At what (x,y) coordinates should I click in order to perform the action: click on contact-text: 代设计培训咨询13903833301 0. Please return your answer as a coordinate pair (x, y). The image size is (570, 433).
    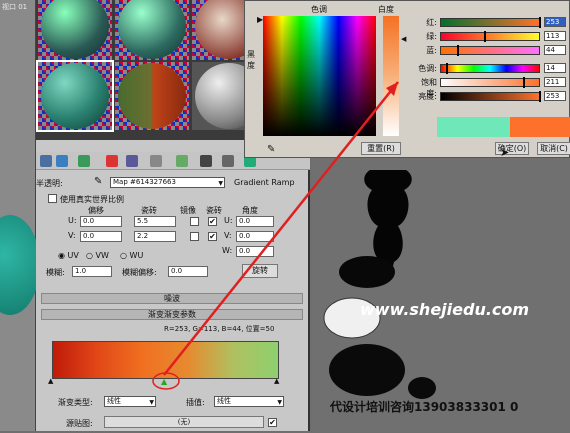
    Looking at the image, I should click on (424, 407).